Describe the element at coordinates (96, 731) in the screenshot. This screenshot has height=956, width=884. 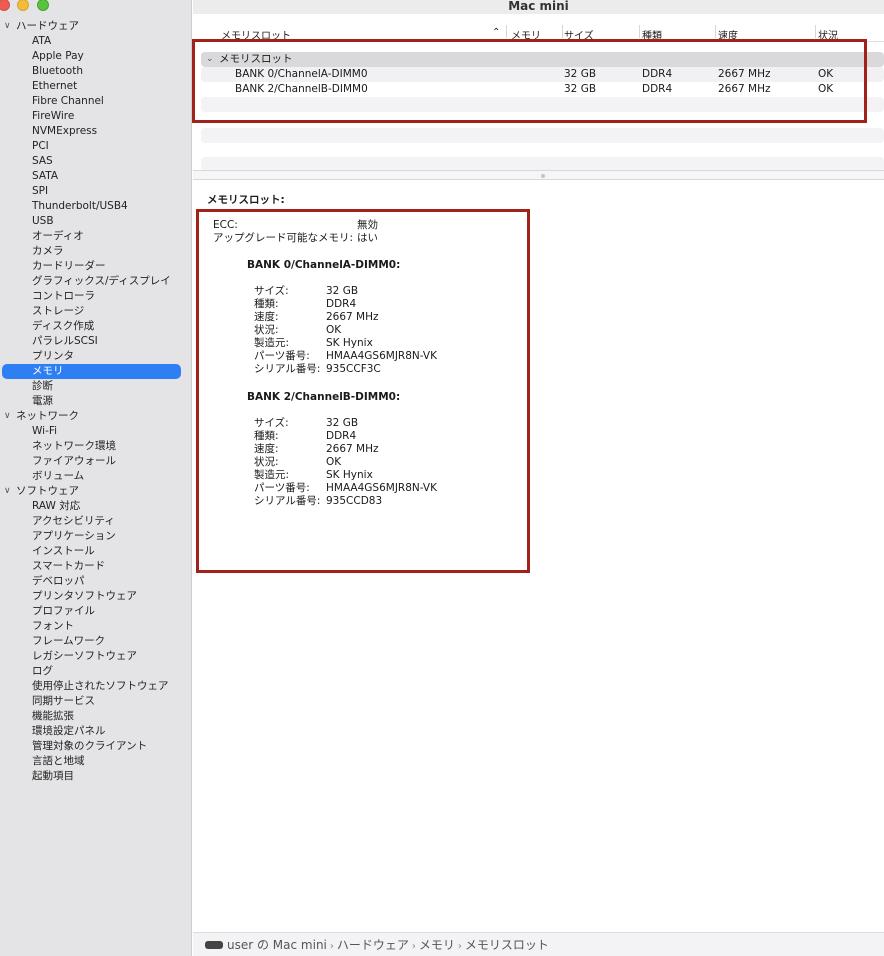
I see `sidebar-item: 環境設定パネル` at that location.